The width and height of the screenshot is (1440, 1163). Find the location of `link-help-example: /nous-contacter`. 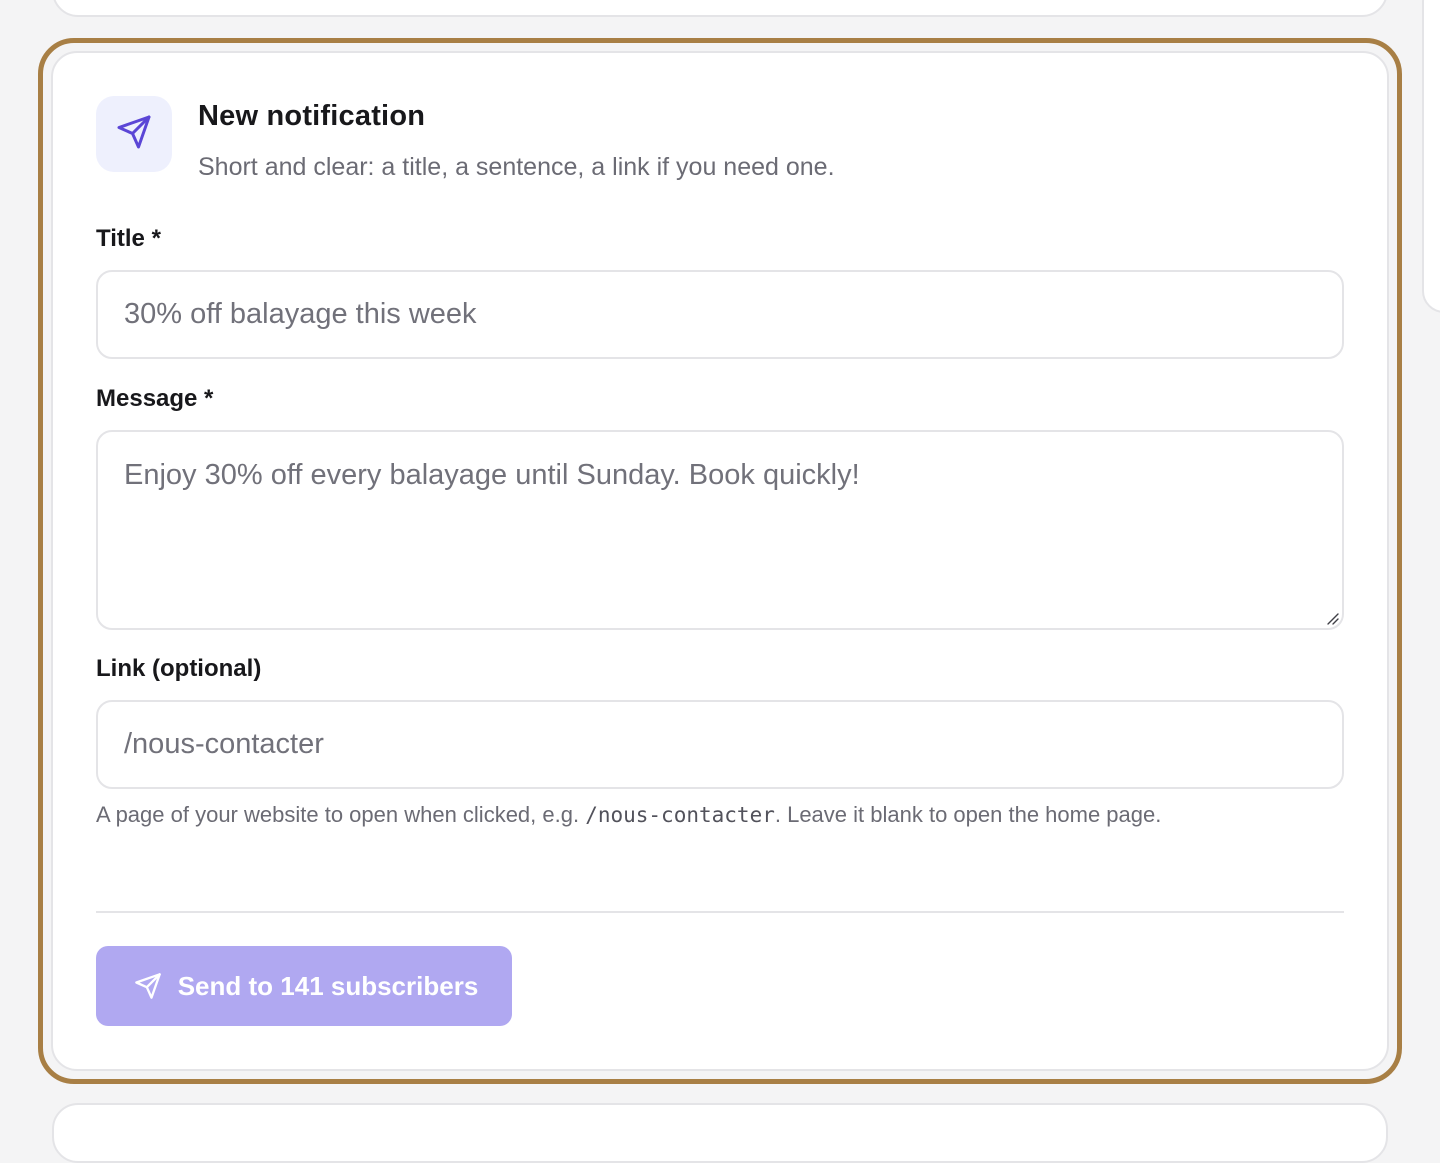

link-help-example: /nous-contacter is located at coordinates (680, 815).